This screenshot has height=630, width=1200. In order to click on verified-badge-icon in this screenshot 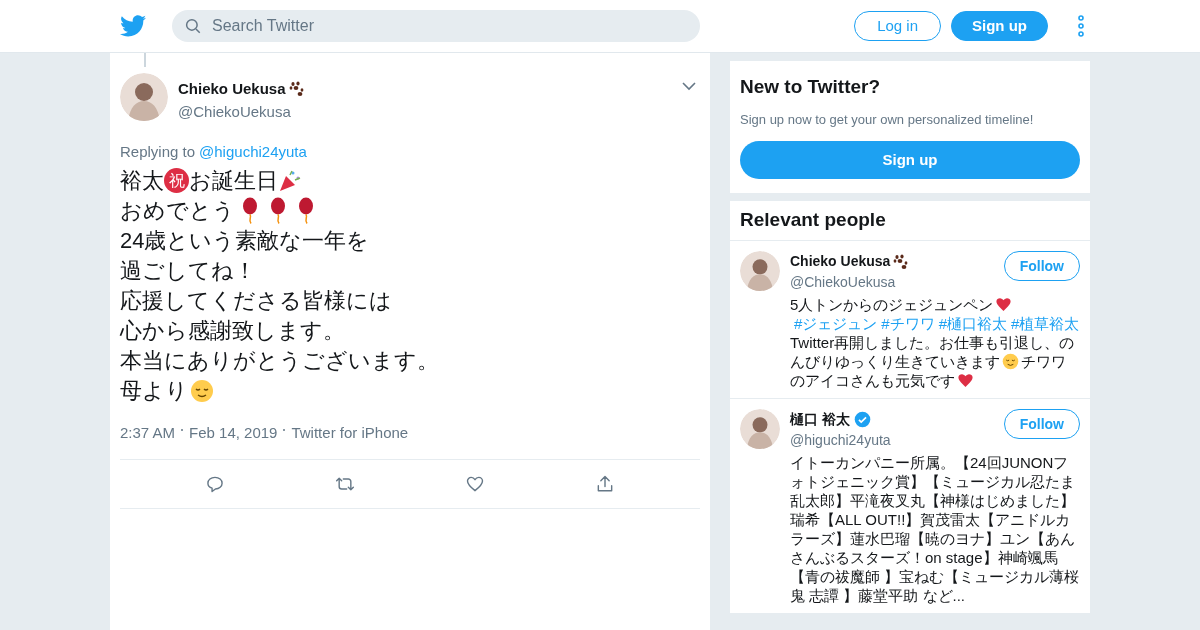, I will do `click(862, 419)`.